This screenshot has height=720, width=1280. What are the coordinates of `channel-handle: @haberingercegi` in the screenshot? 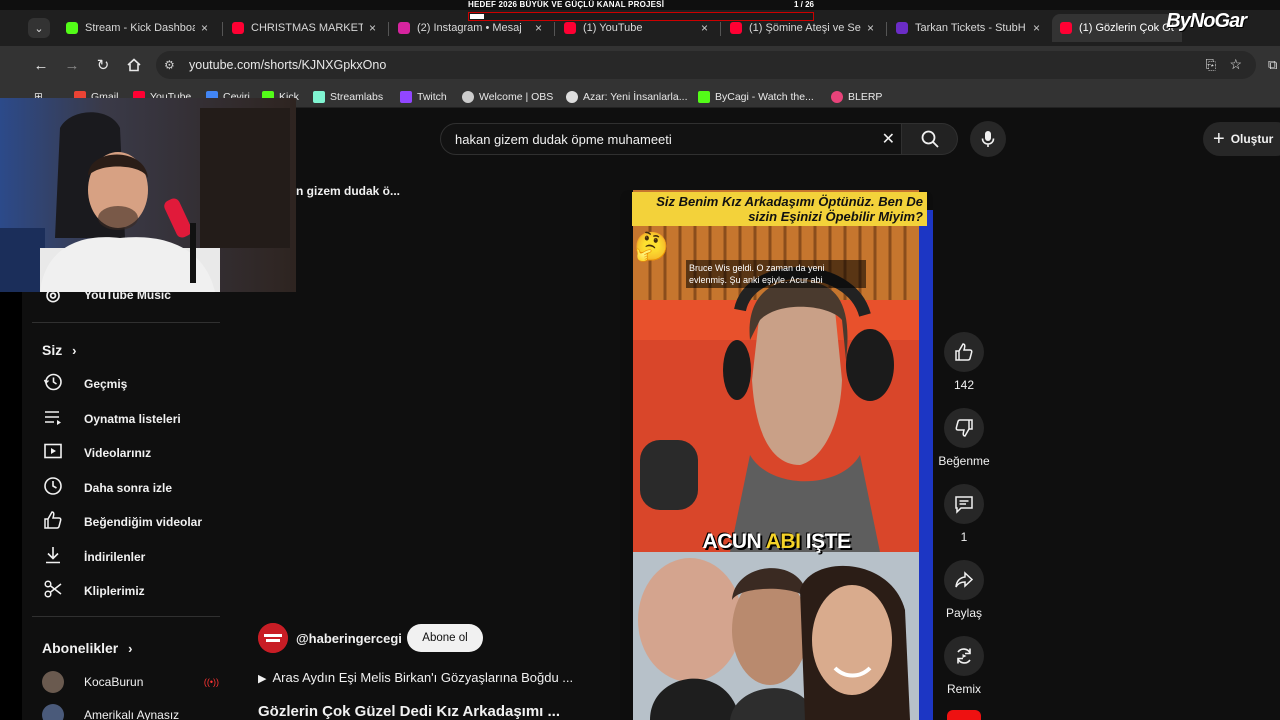 It's located at (349, 638).